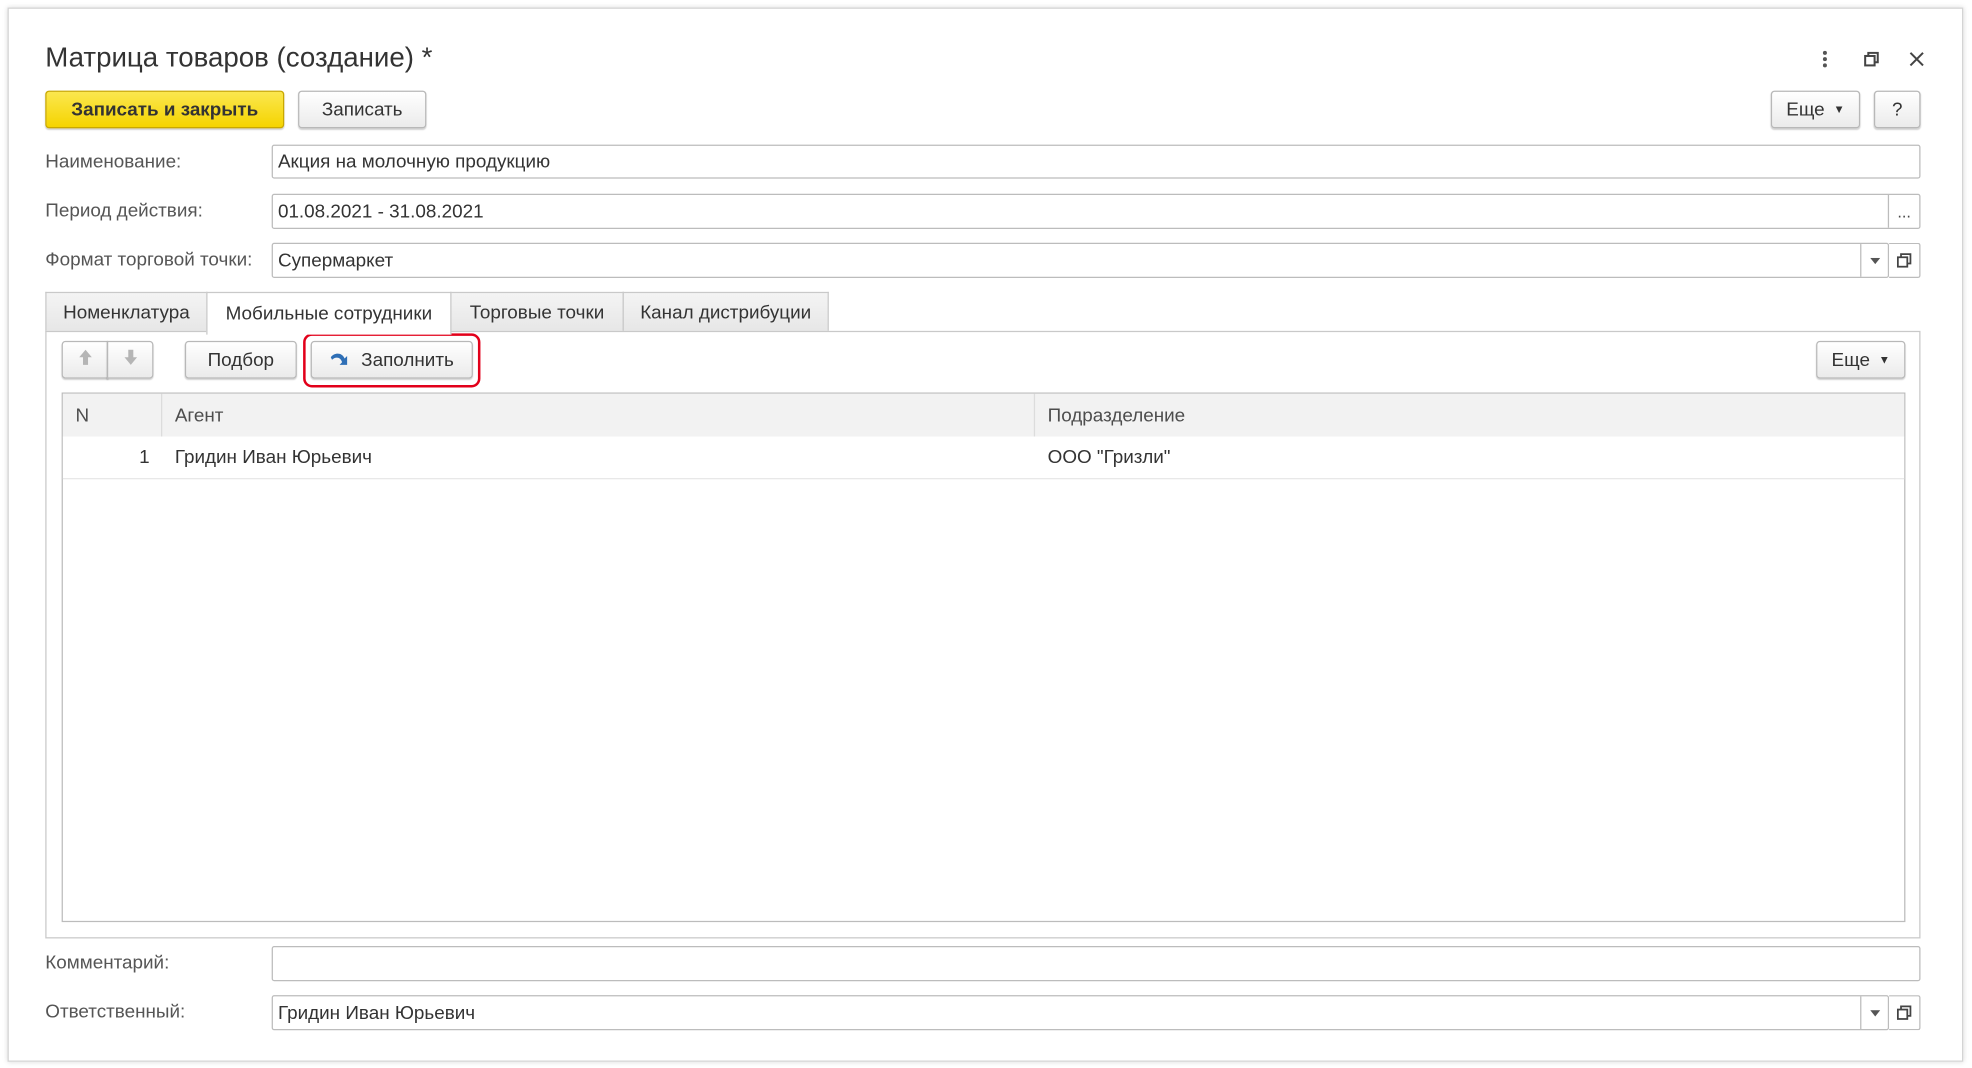 The image size is (1972, 1068). Describe the element at coordinates (1897, 109) in the screenshot. I see `help-button: ?` at that location.